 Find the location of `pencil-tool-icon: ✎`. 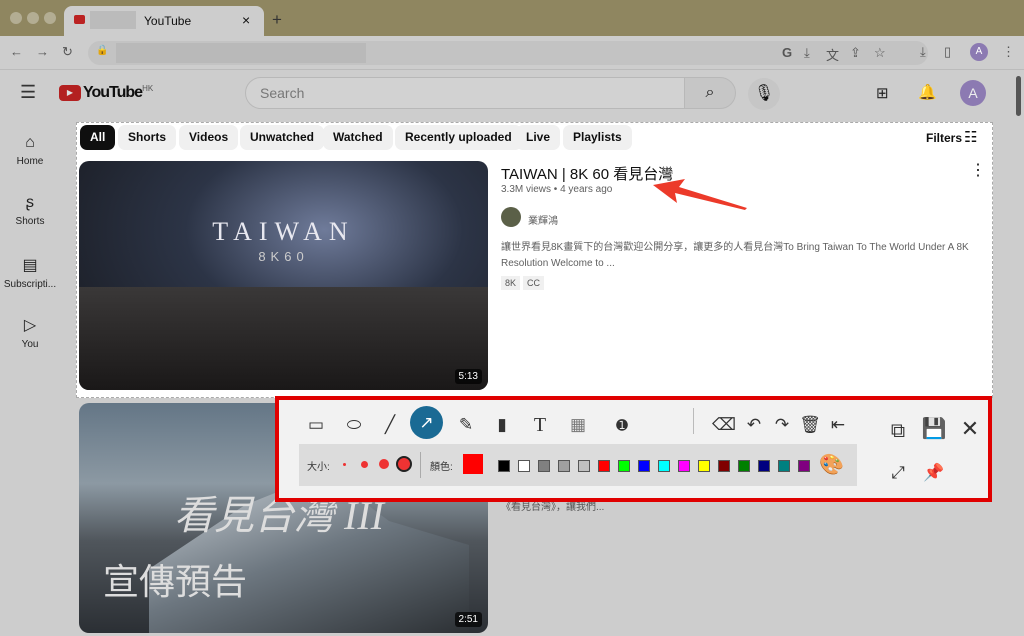

pencil-tool-icon: ✎ is located at coordinates (466, 425).